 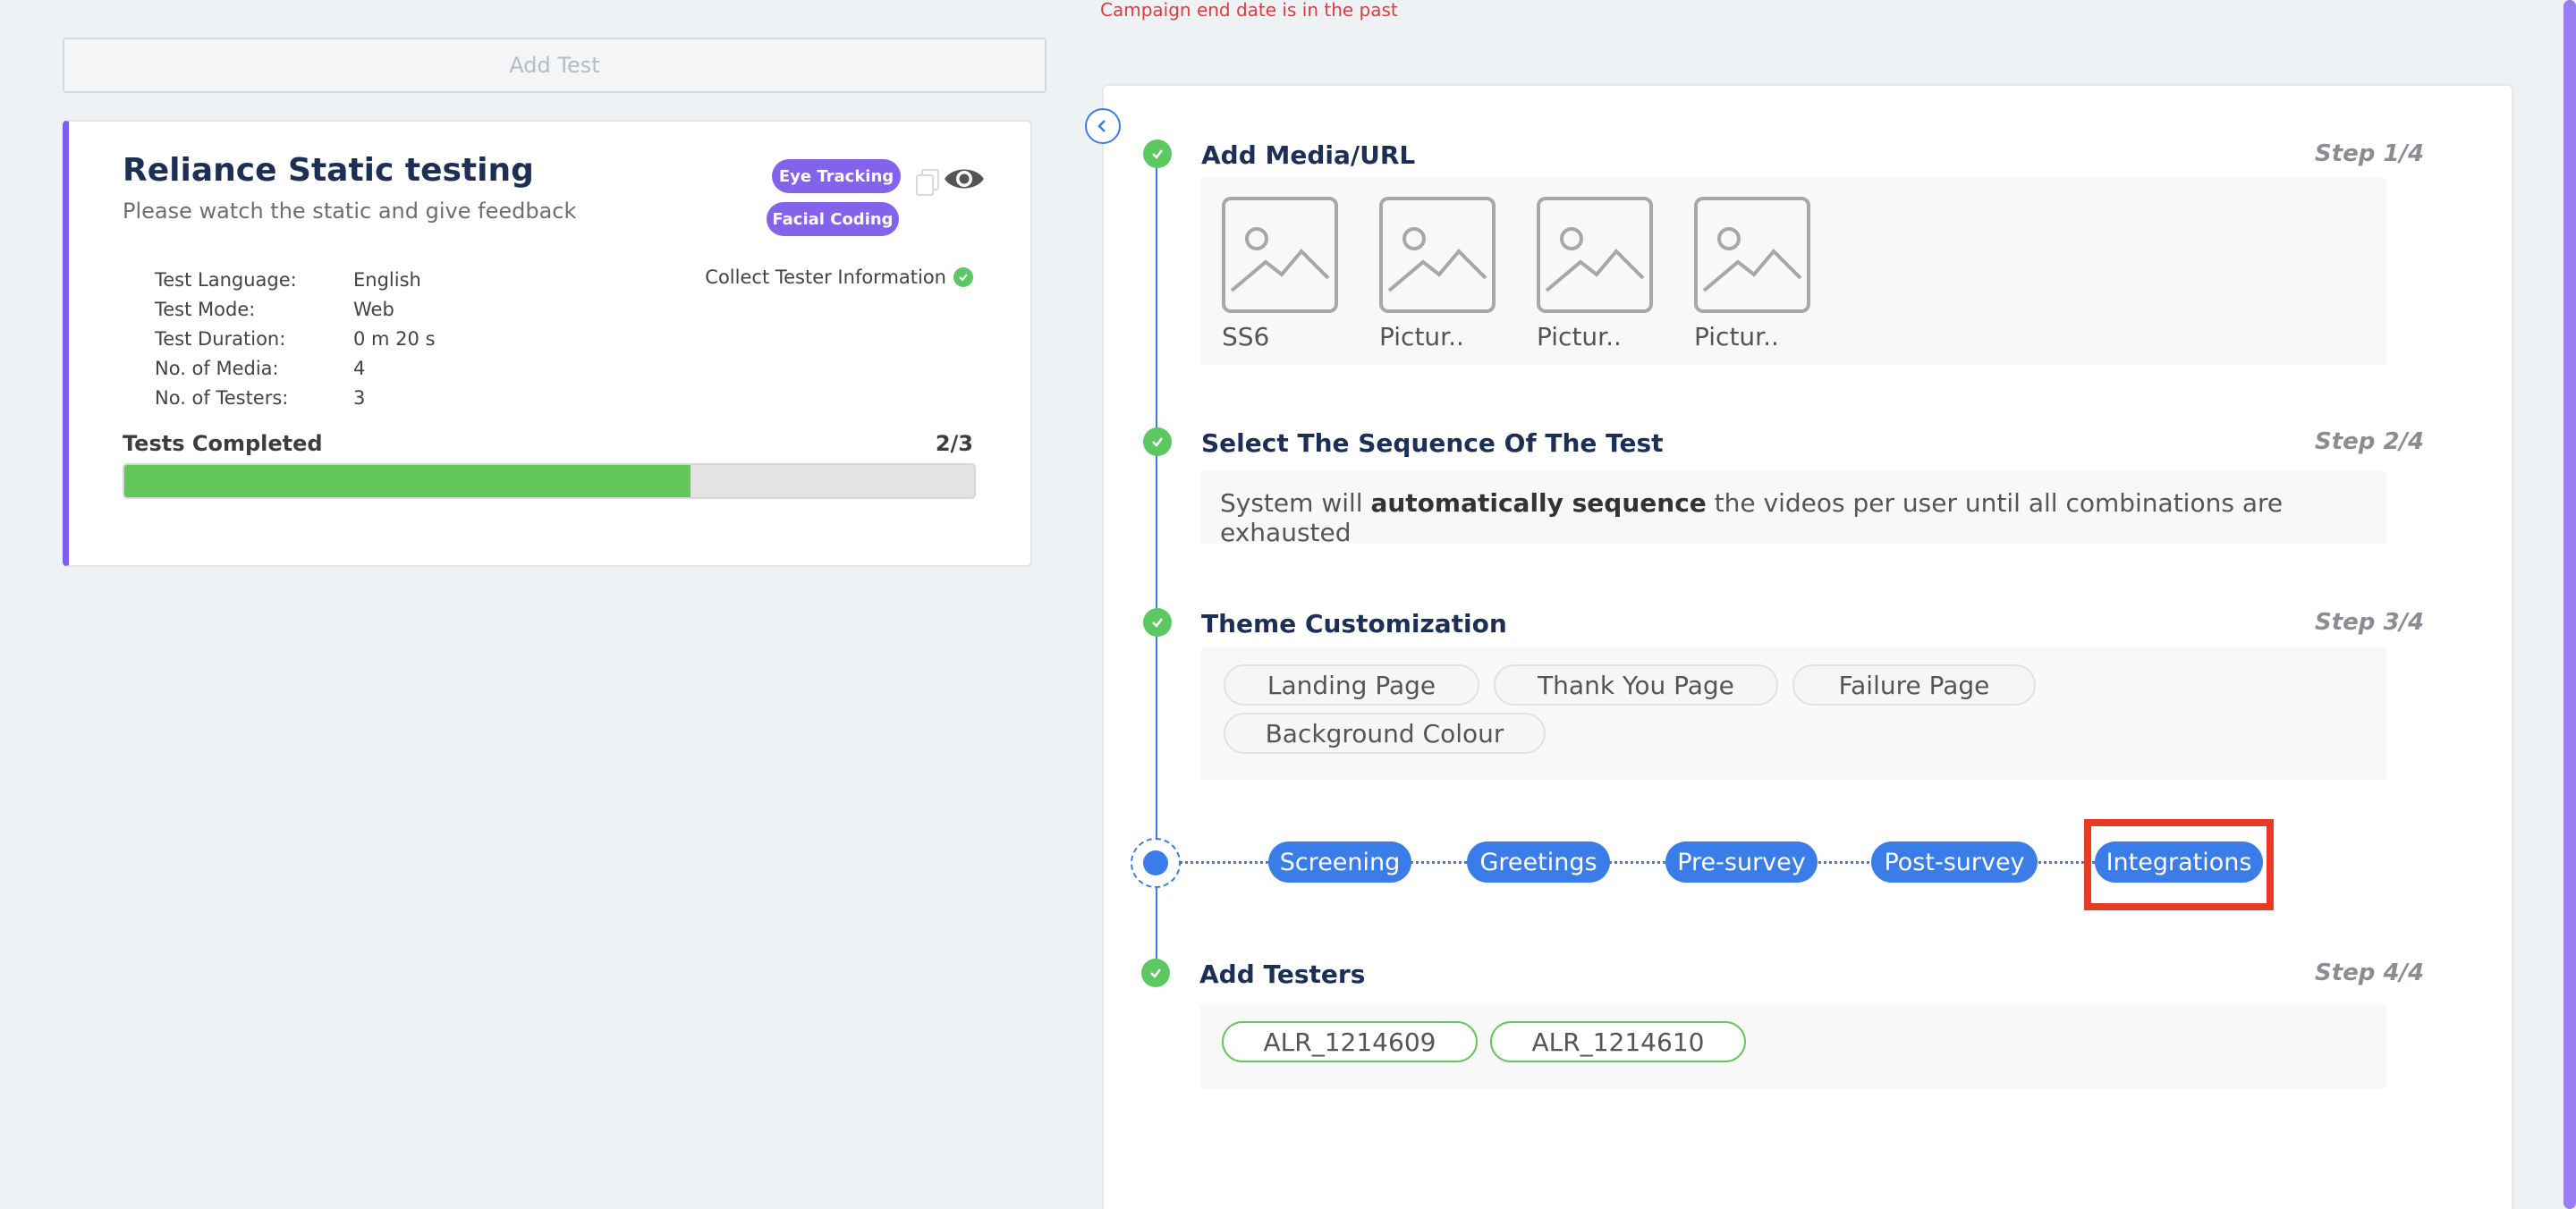 I want to click on tests-progress-bar, so click(x=549, y=481).